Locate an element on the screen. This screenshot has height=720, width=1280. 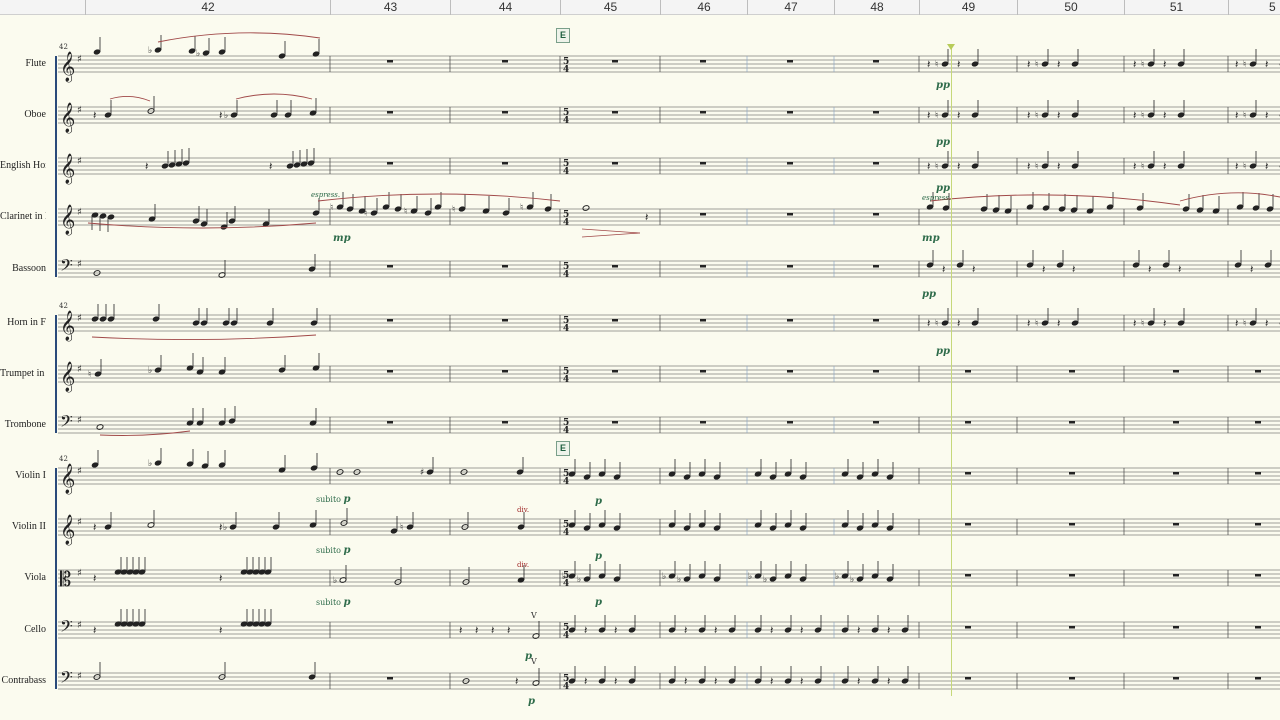
dynamic-pp-english-horn: pp is located at coordinates (943, 188).